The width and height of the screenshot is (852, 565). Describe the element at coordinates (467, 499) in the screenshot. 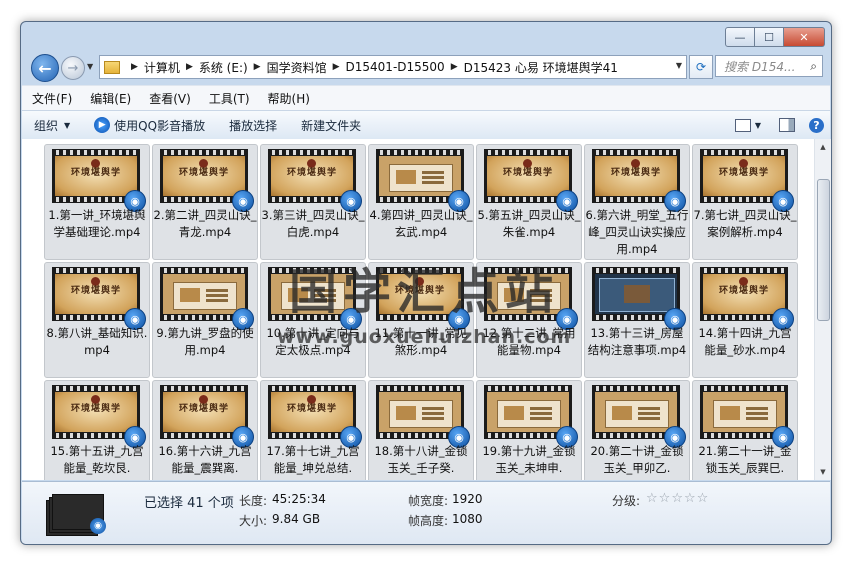

I see `frame-width-value: 1920` at that location.